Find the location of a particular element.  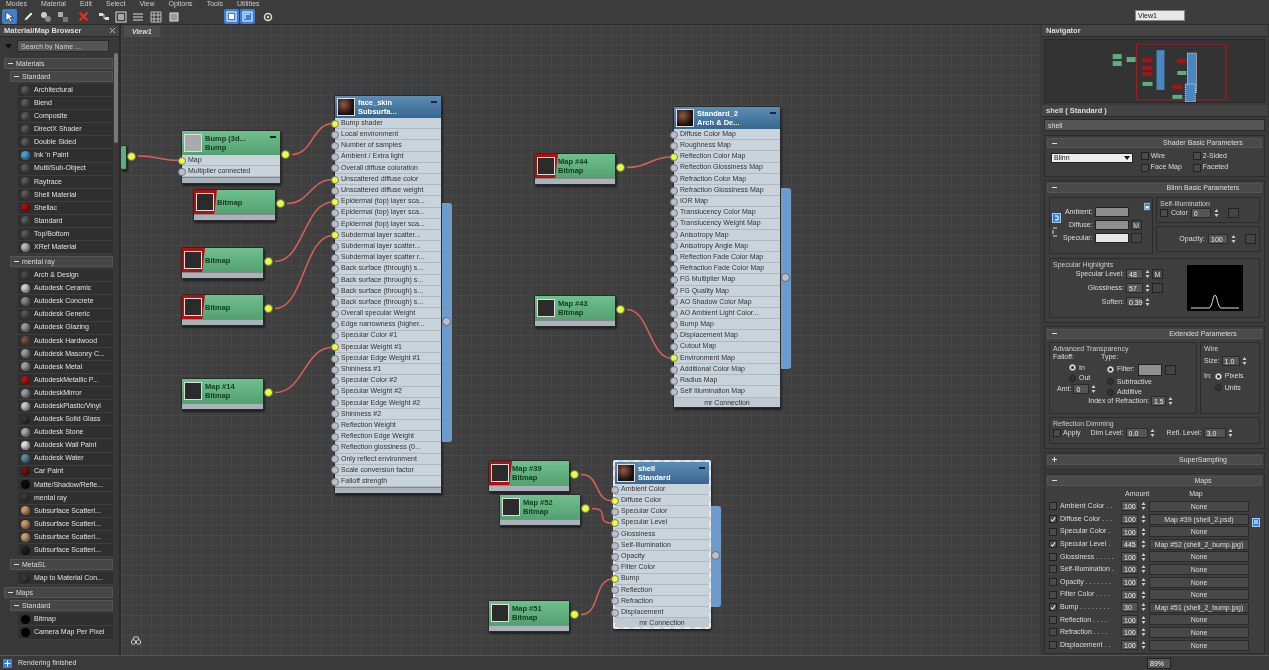

binoculars-icon is located at coordinates (136, 640).